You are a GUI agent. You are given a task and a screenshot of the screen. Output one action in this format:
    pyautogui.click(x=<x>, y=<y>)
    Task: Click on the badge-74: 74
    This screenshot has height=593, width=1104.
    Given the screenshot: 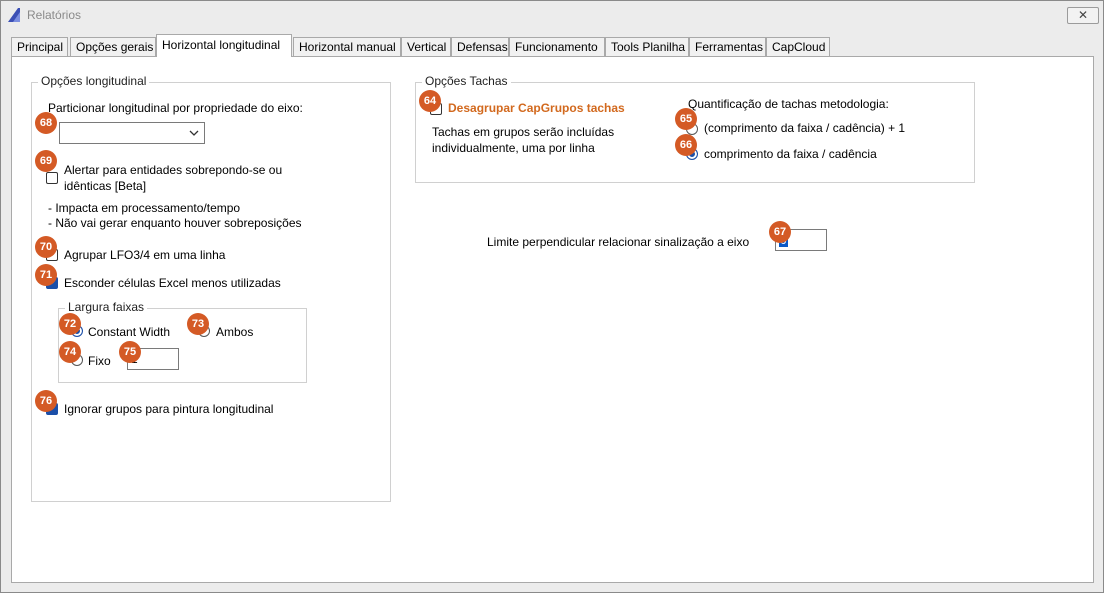 What is the action you would take?
    pyautogui.click(x=70, y=352)
    